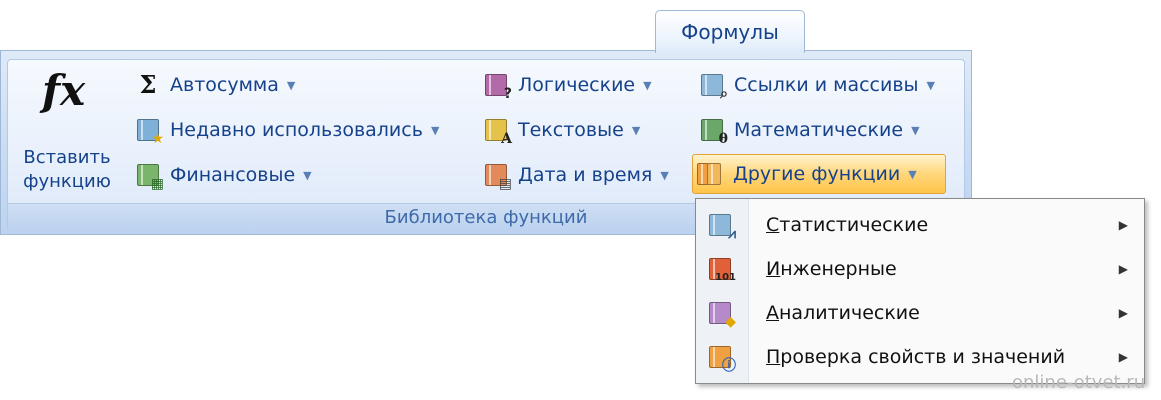 The image size is (1161, 400). Describe the element at coordinates (826, 85) in the screenshot. I see `lookup-reference-label: Ссылки и массивы` at that location.